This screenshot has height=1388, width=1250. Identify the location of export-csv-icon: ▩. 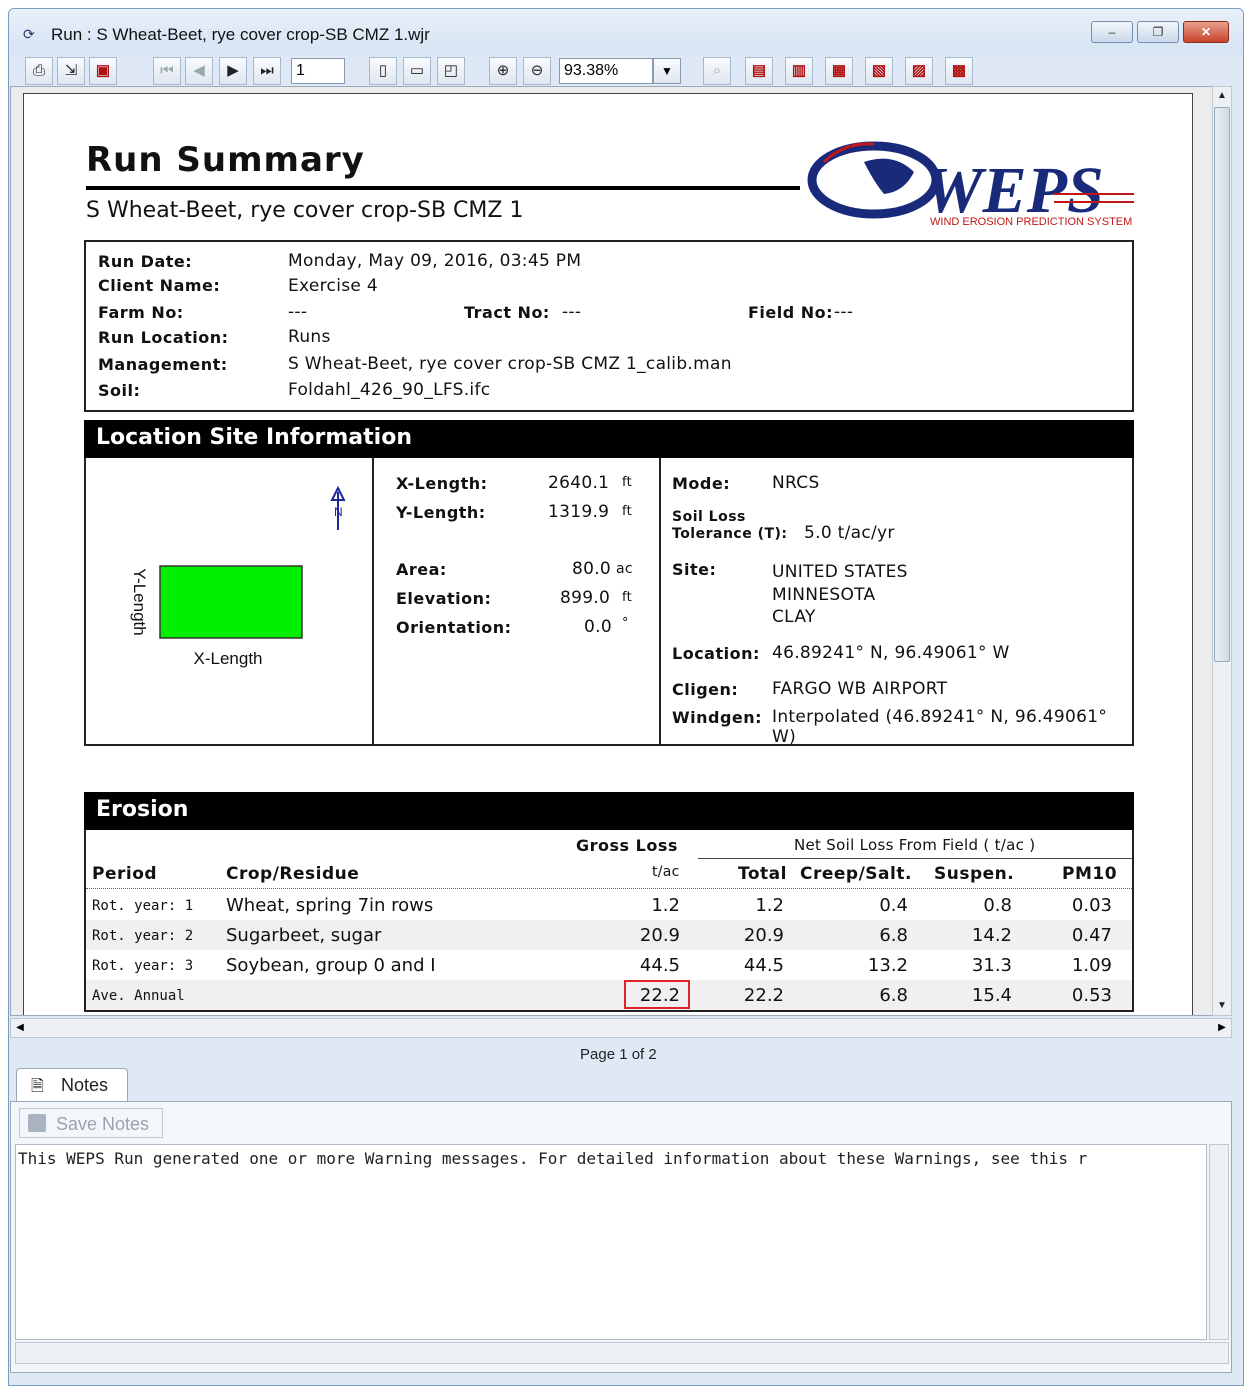
(959, 71).